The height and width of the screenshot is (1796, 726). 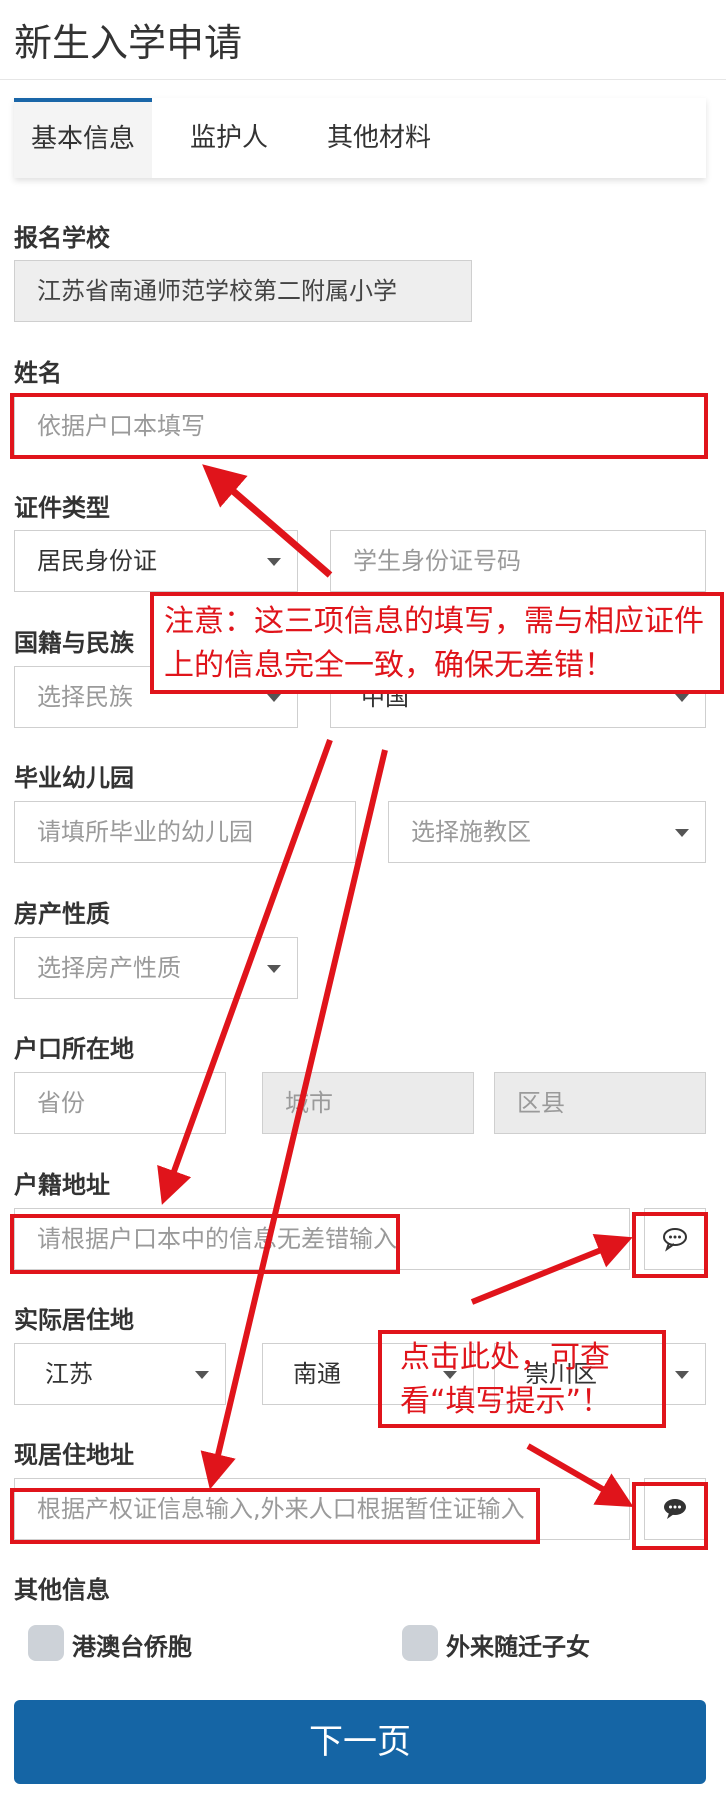 I want to click on arrow-to-hukou-address, so click(x=245, y=971).